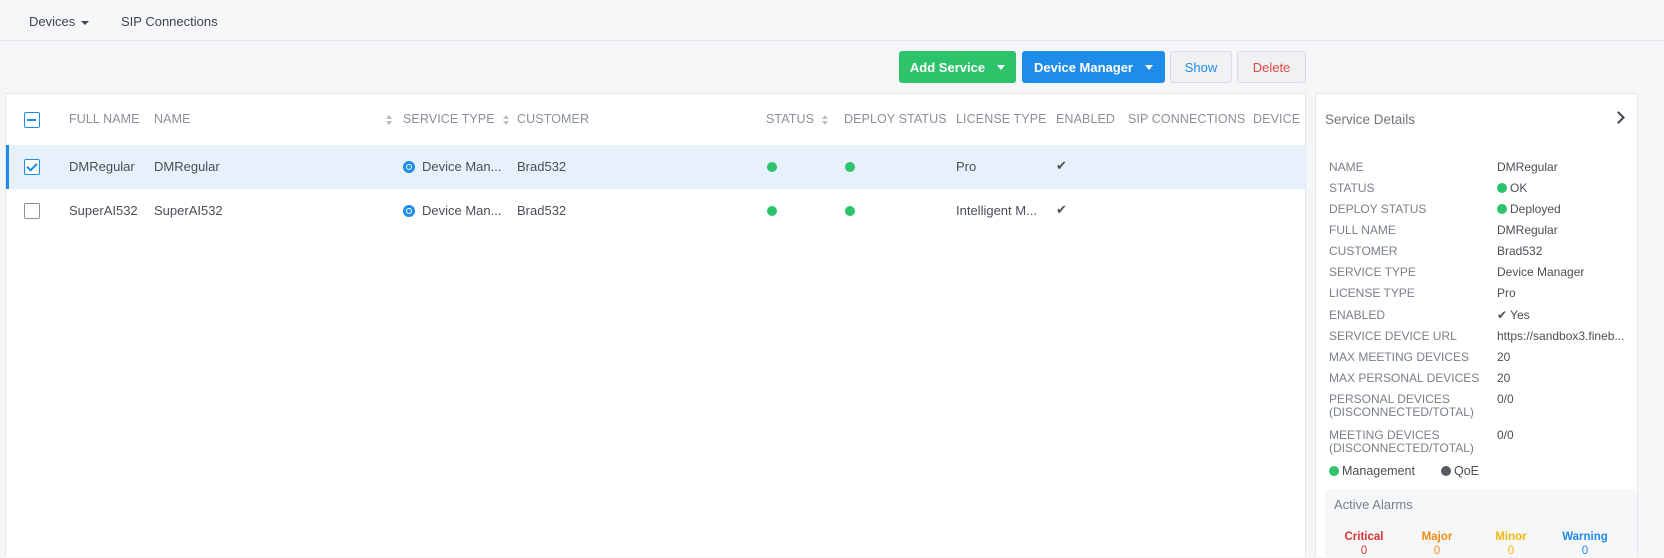 The width and height of the screenshot is (1664, 558). I want to click on alarm-critical-label: Critical, so click(1364, 537).